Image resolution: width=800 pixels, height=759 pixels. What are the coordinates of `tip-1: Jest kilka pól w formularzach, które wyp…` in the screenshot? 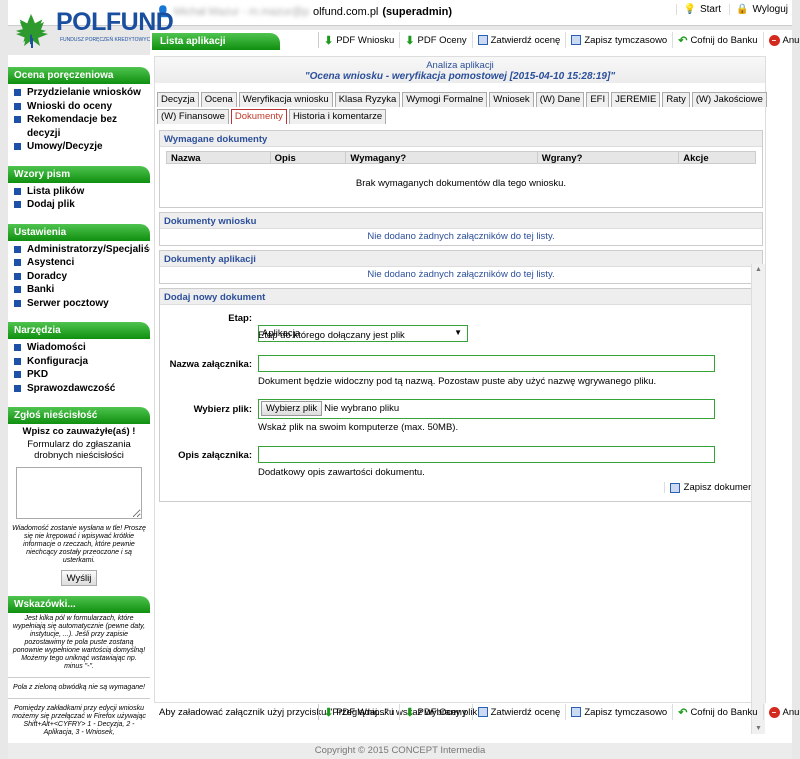 It's located at (79, 642).